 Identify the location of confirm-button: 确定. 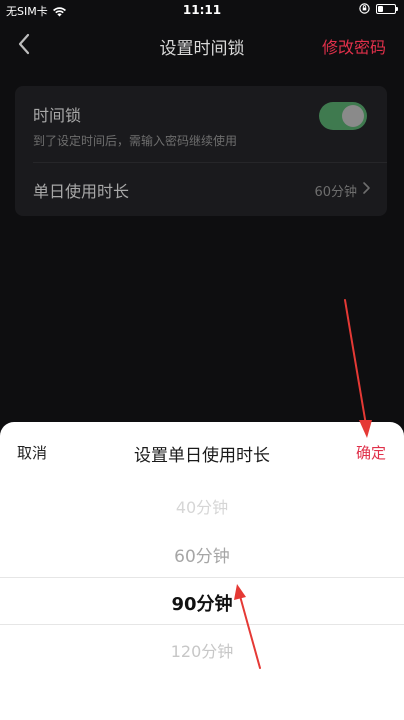
(371, 452).